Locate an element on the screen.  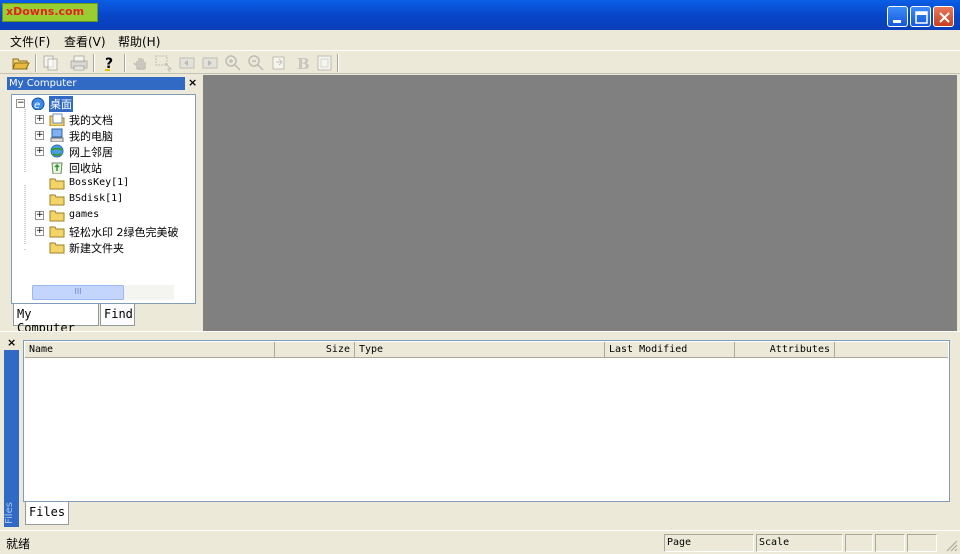
rotate-button is located at coordinates (279, 63).